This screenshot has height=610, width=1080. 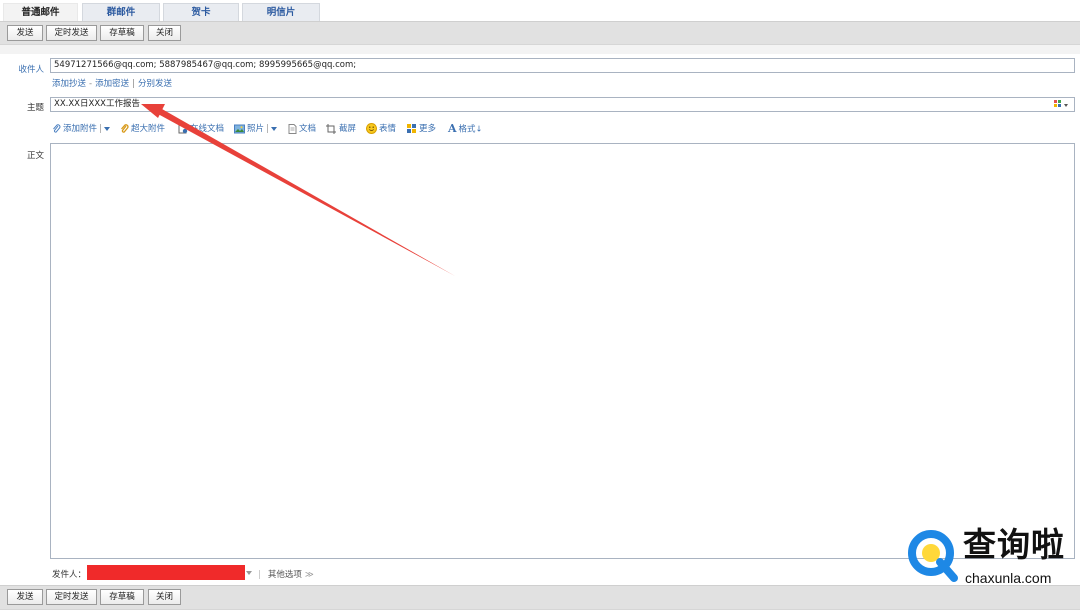 I want to click on recipient-options: 添加抄送 - 添加密送 | 分别发送, so click(x=112, y=83).